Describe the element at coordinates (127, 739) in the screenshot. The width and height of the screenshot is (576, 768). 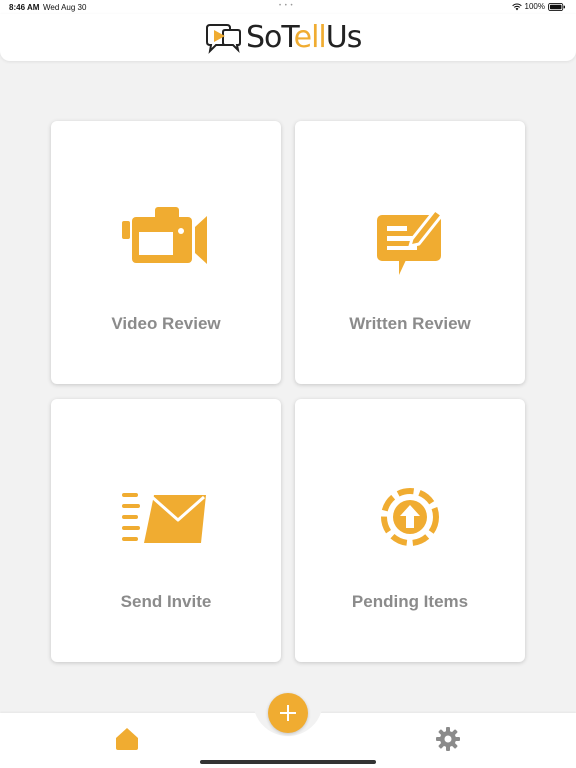
I see `home-icon` at that location.